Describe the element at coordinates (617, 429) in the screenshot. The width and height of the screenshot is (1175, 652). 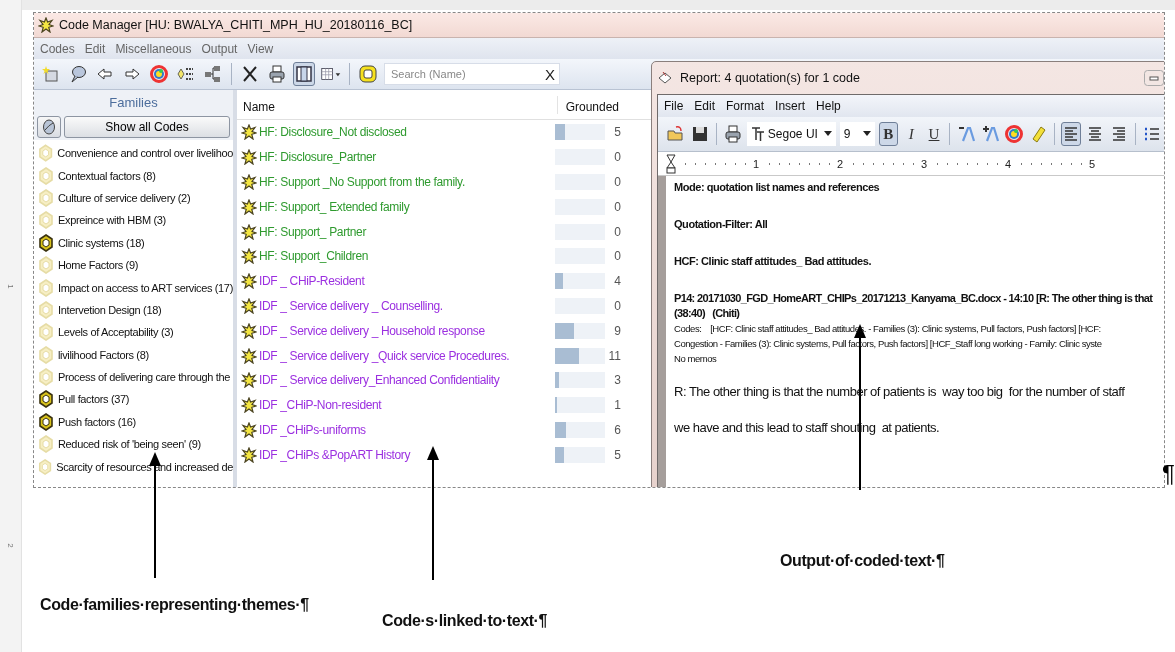
I see `grounded-count: 6` at that location.